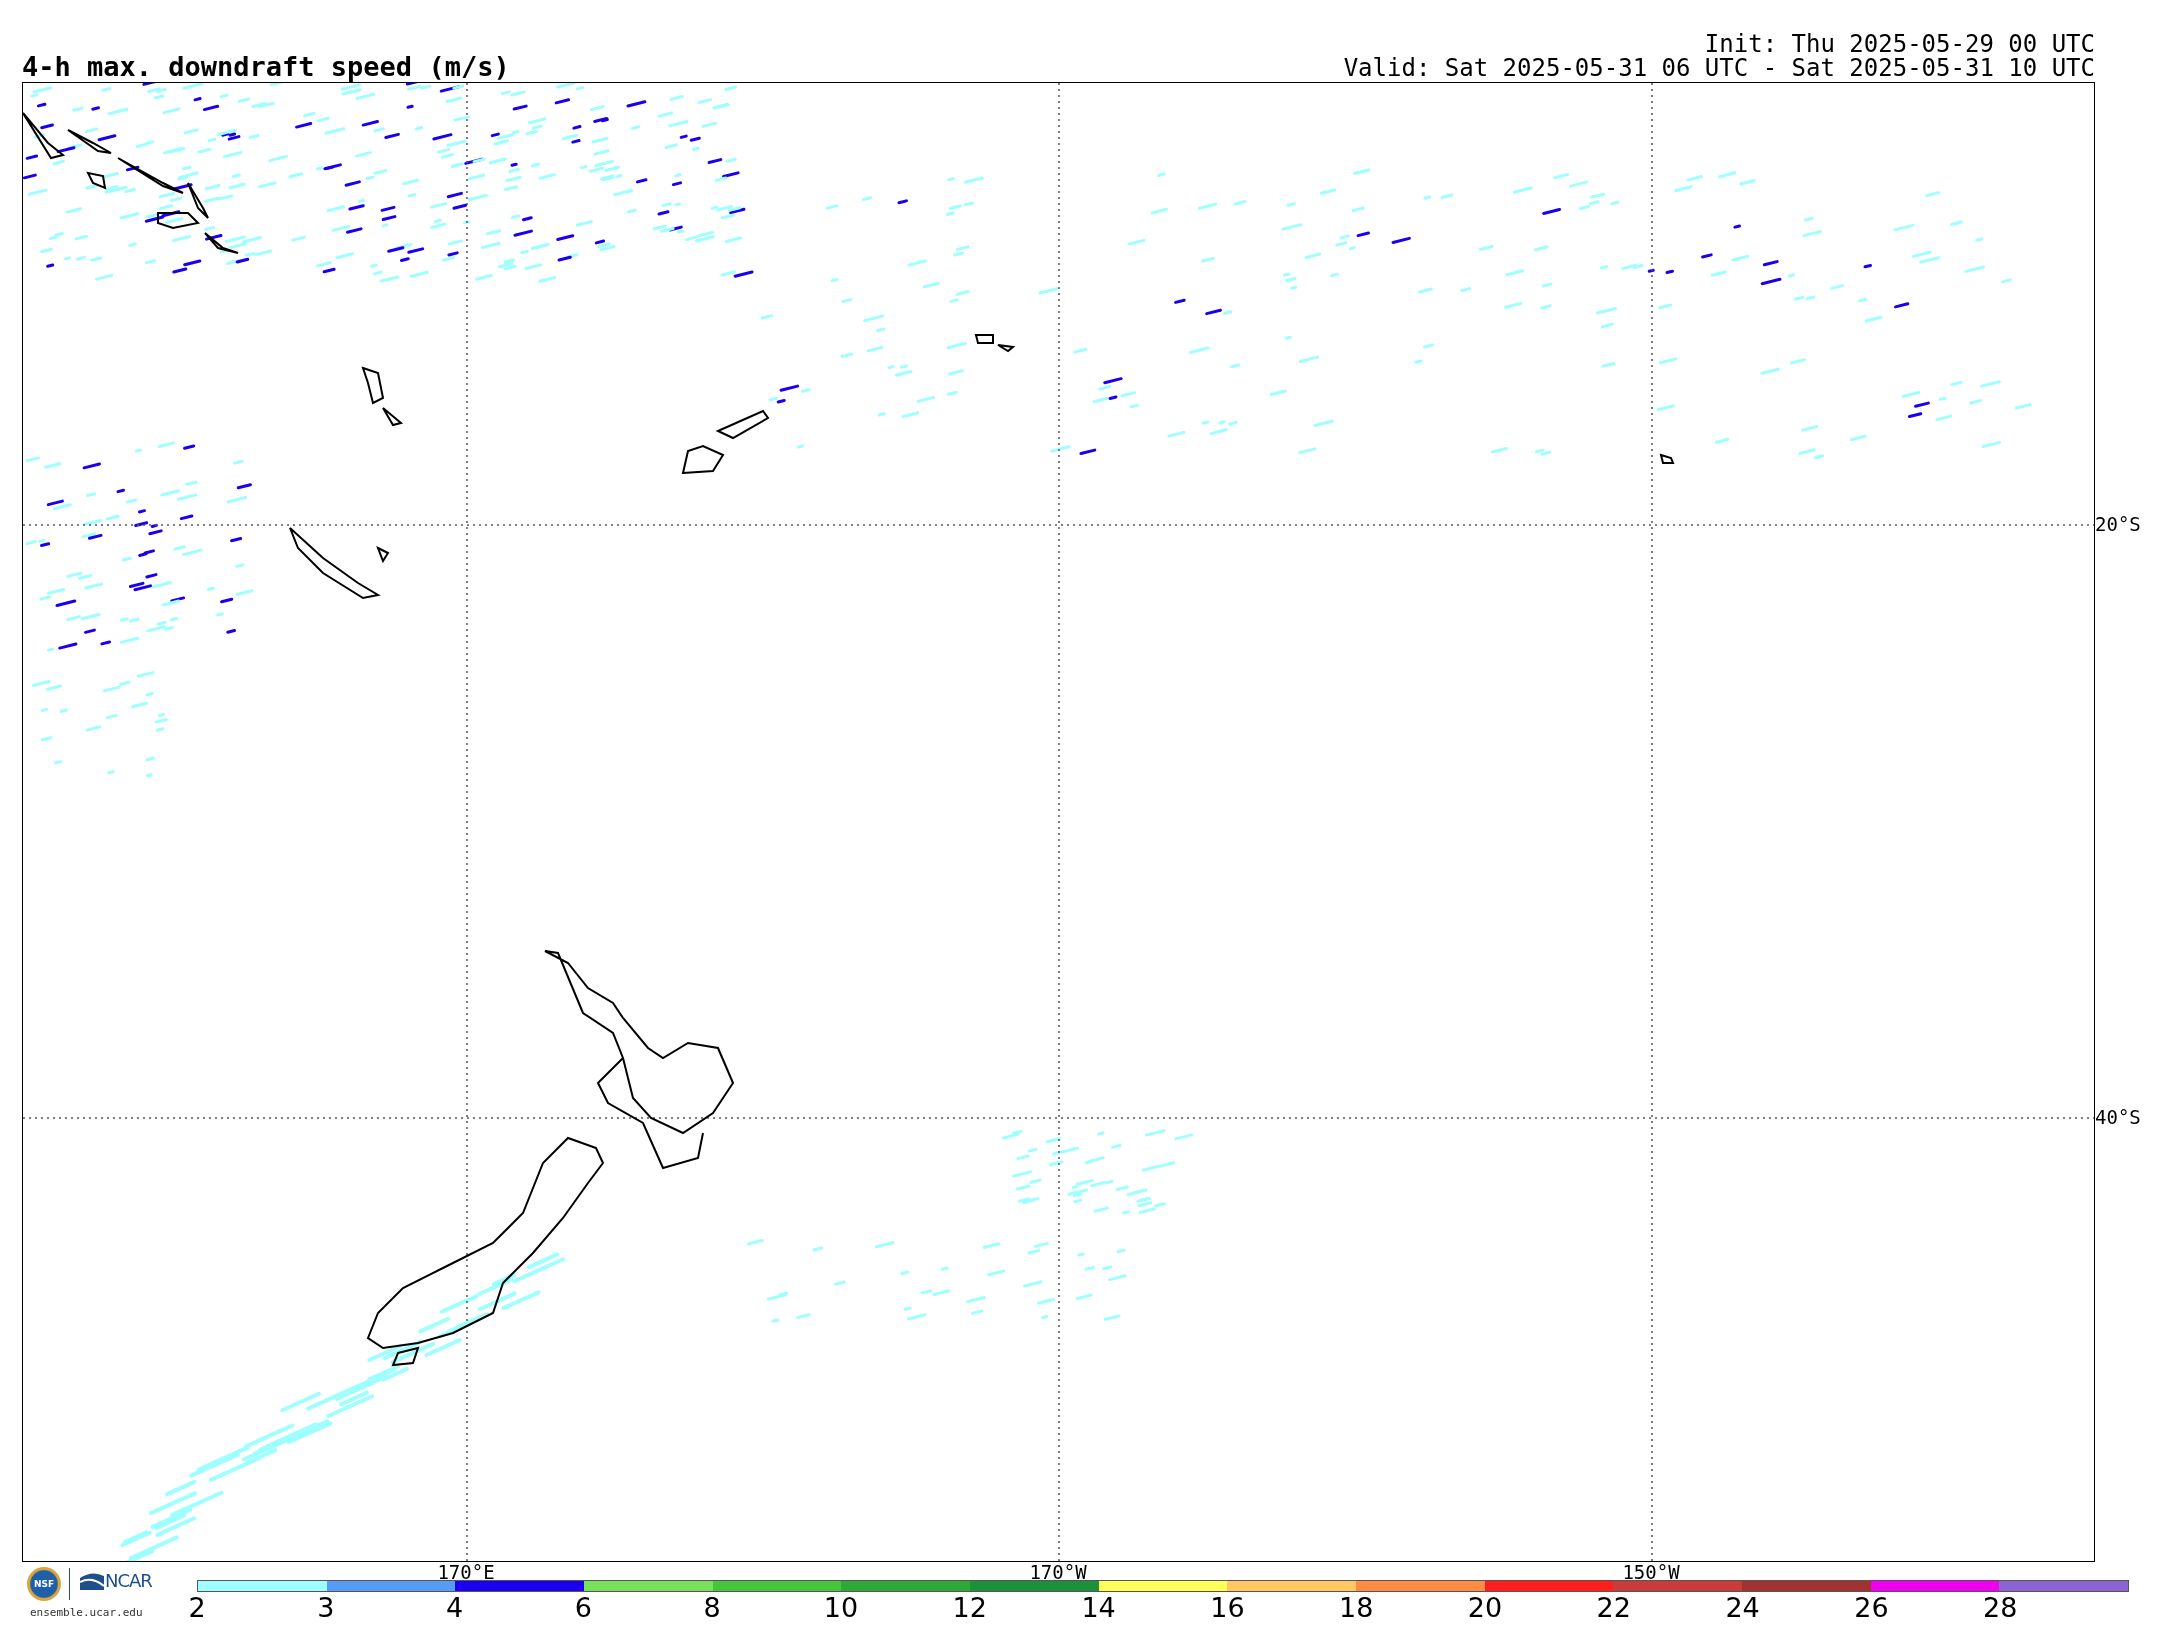  What do you see at coordinates (969, 1607) in the screenshot?
I see `scale-tick-label: 12` at bounding box center [969, 1607].